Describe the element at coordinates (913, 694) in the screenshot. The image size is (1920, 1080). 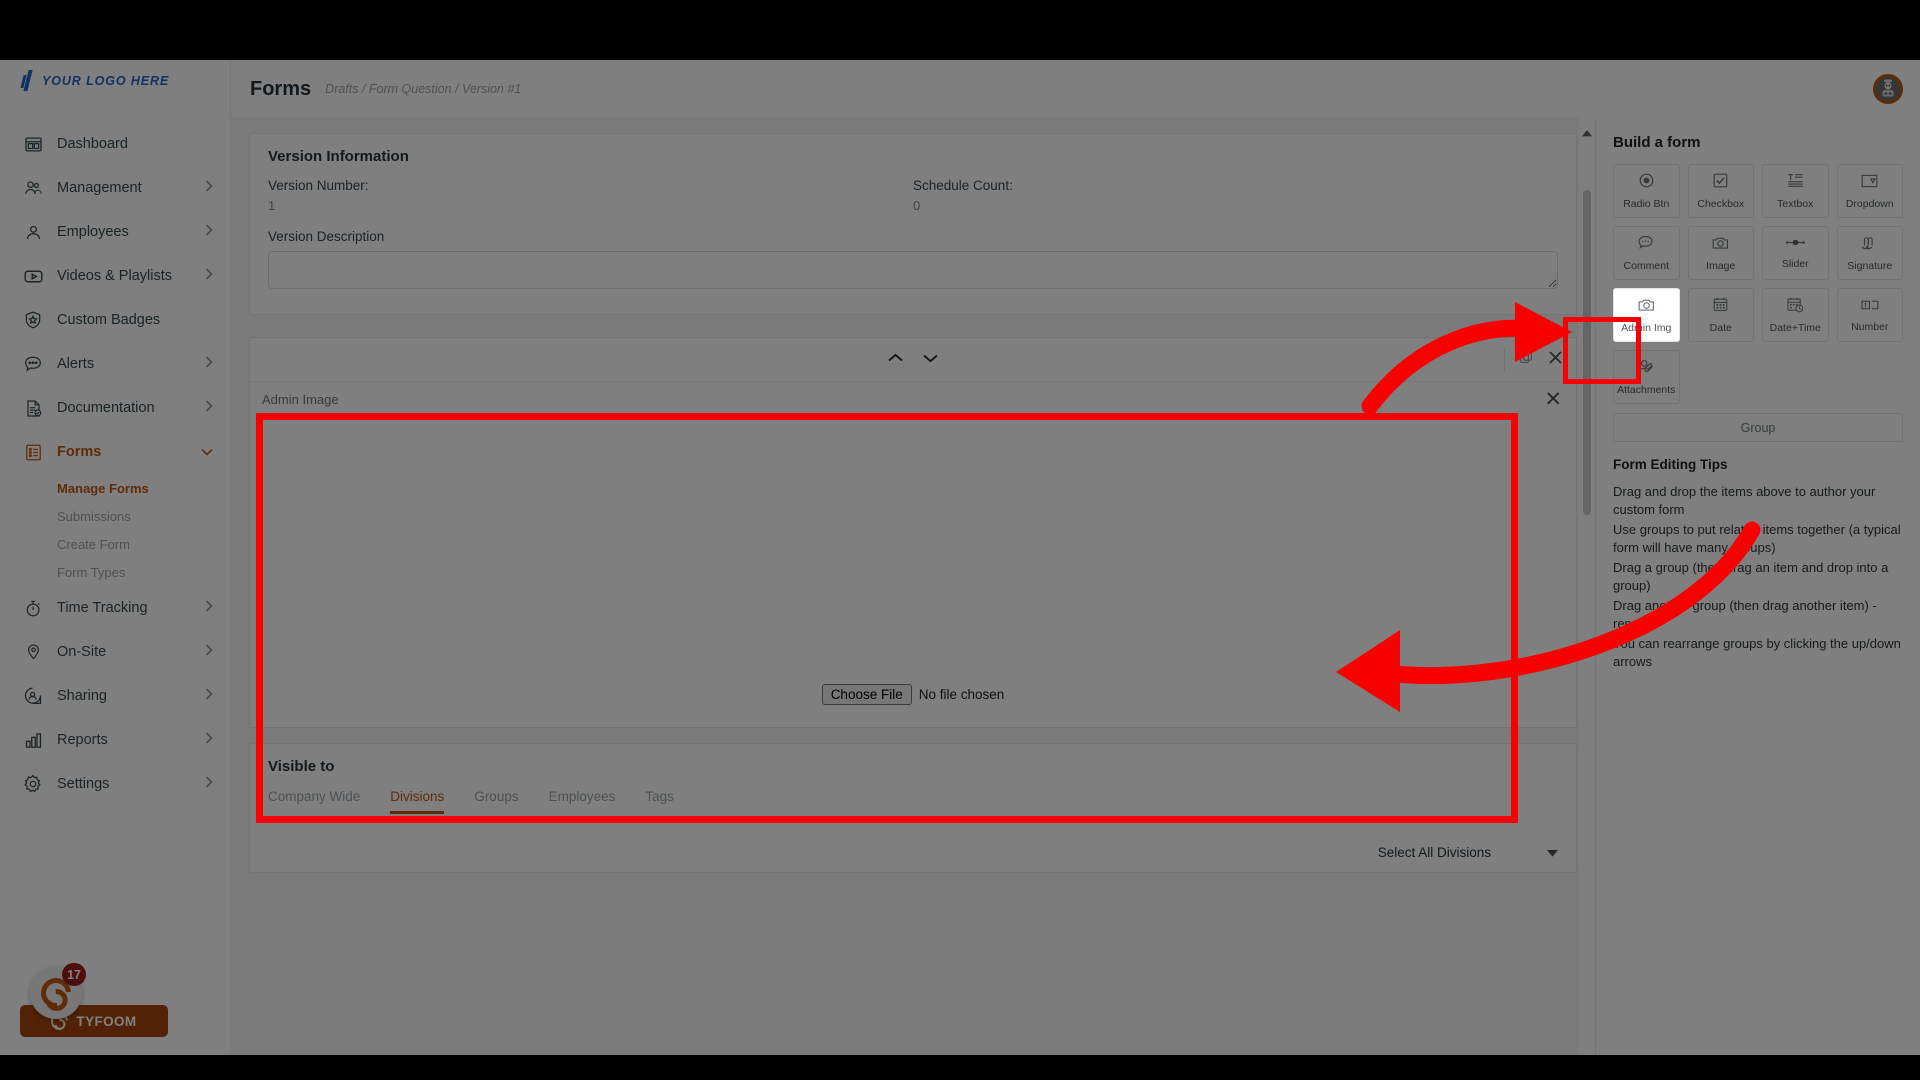
I see `file-upload-row: Choose File No file chosen` at that location.